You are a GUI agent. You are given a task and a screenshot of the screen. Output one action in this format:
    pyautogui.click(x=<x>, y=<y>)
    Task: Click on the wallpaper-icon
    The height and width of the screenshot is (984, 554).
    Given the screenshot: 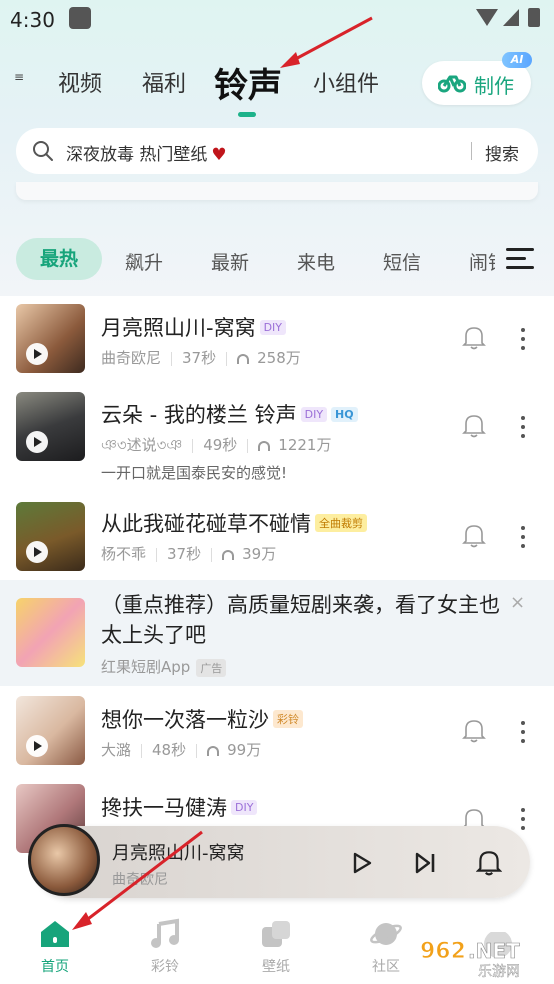 What is the action you would take?
    pyautogui.click(x=276, y=934)
    